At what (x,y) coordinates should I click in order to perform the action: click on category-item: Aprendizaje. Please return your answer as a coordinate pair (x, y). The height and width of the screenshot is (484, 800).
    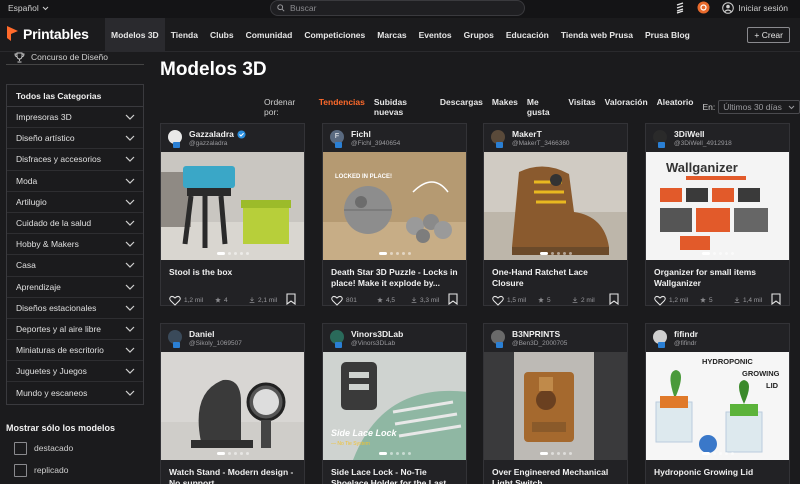
    Looking at the image, I should click on (75, 287).